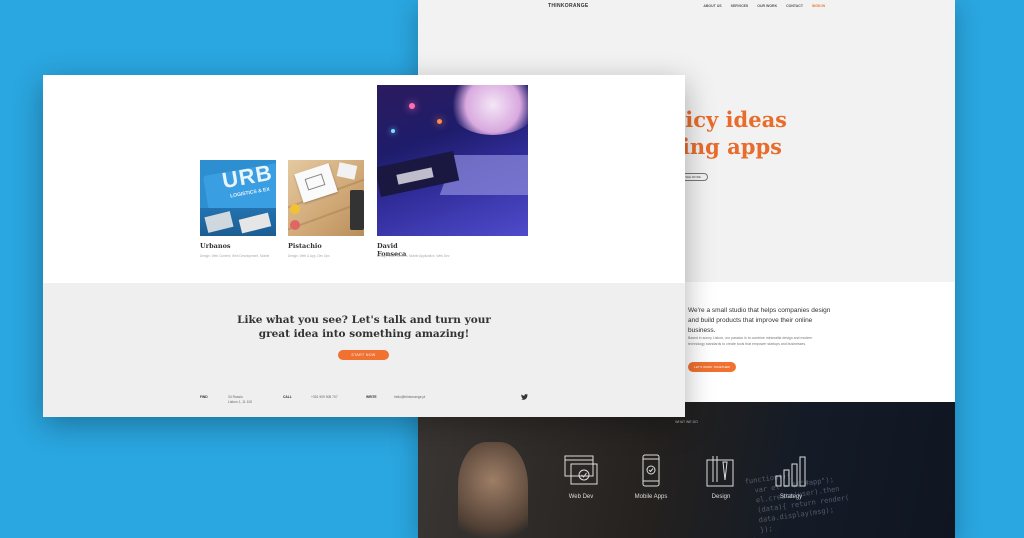  I want to click on twitter-link, so click(524, 398).